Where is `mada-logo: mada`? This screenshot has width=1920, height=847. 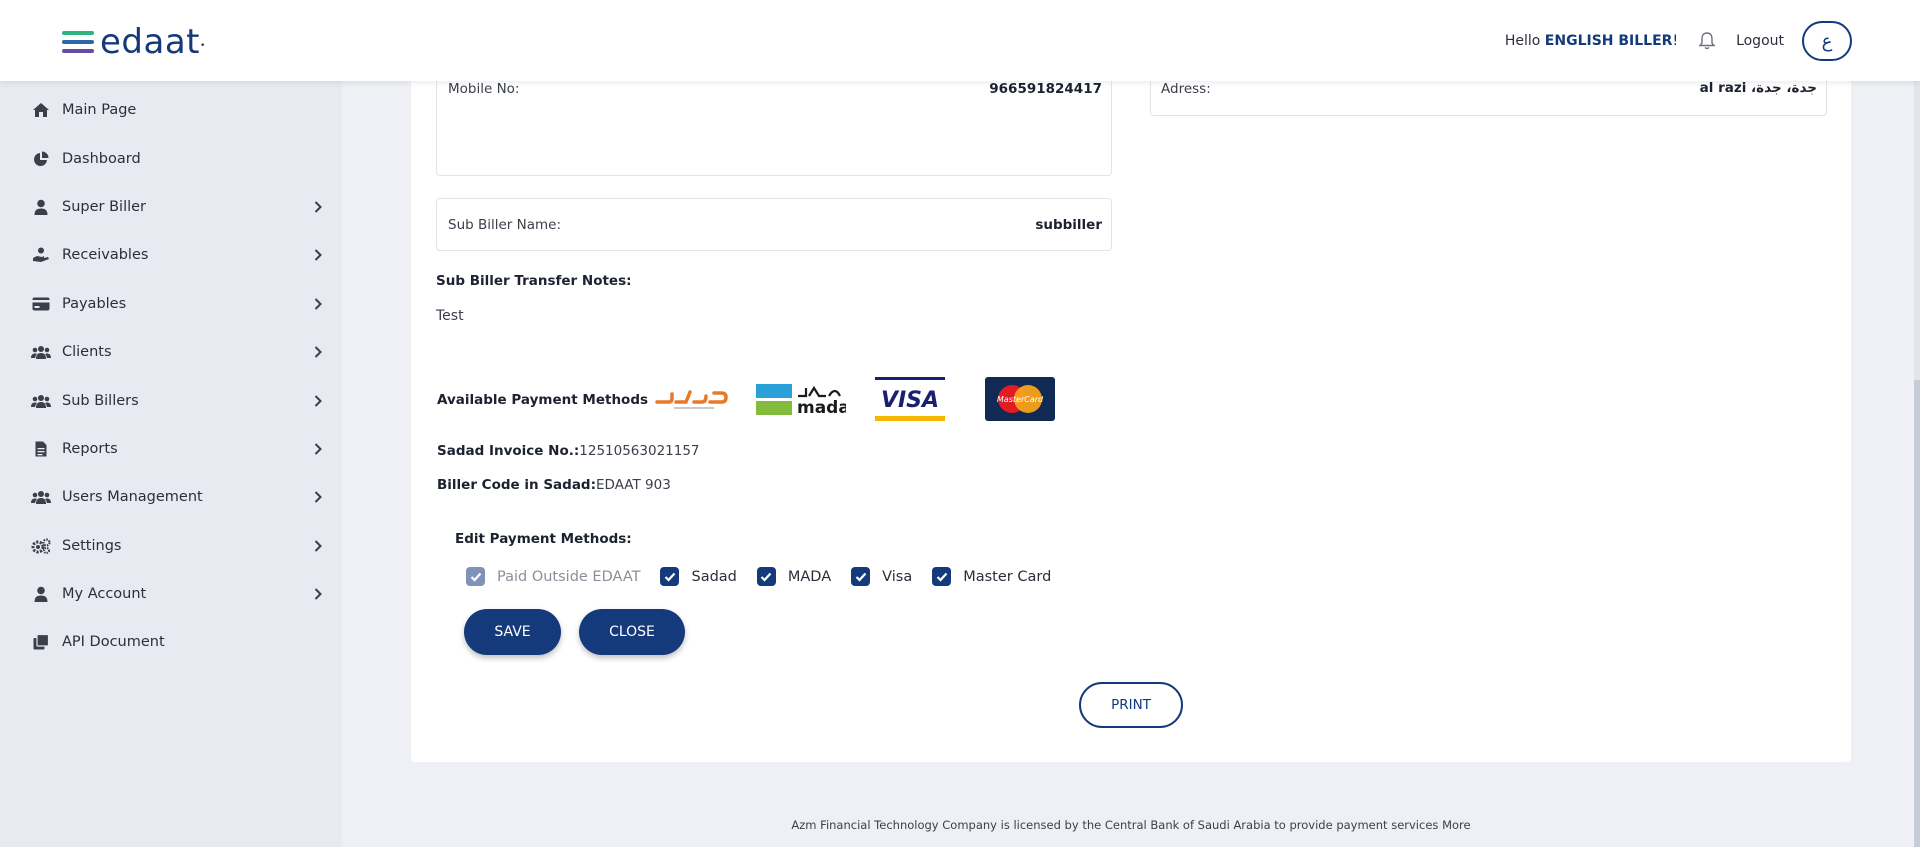
mada-logo: mada is located at coordinates (803, 400).